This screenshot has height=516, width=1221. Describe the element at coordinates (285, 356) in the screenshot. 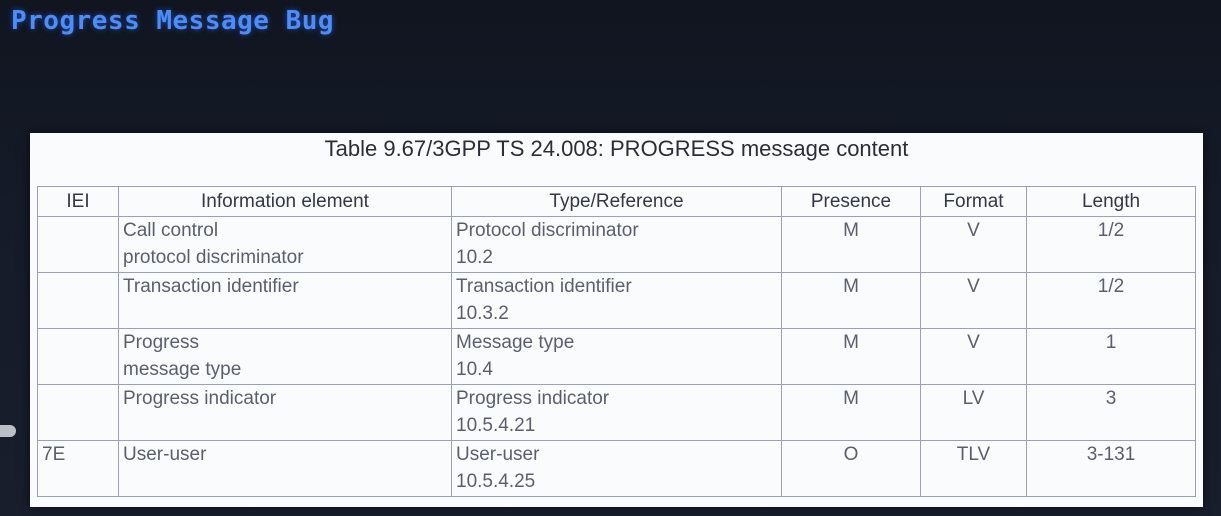

I see `cell-information-element: Progress message type` at that location.